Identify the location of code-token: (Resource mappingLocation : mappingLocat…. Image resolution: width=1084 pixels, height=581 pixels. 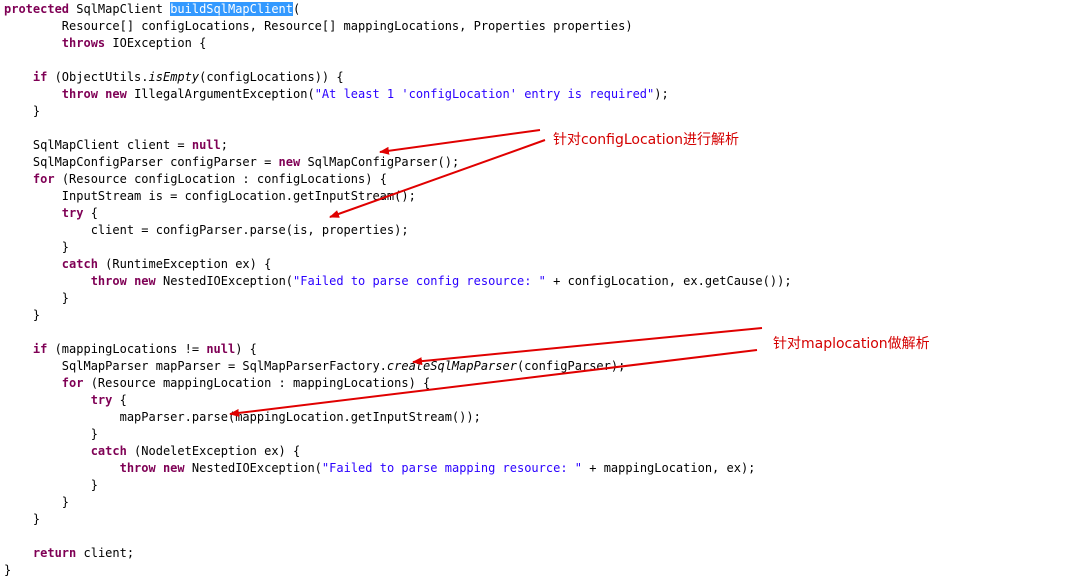
(257, 383).